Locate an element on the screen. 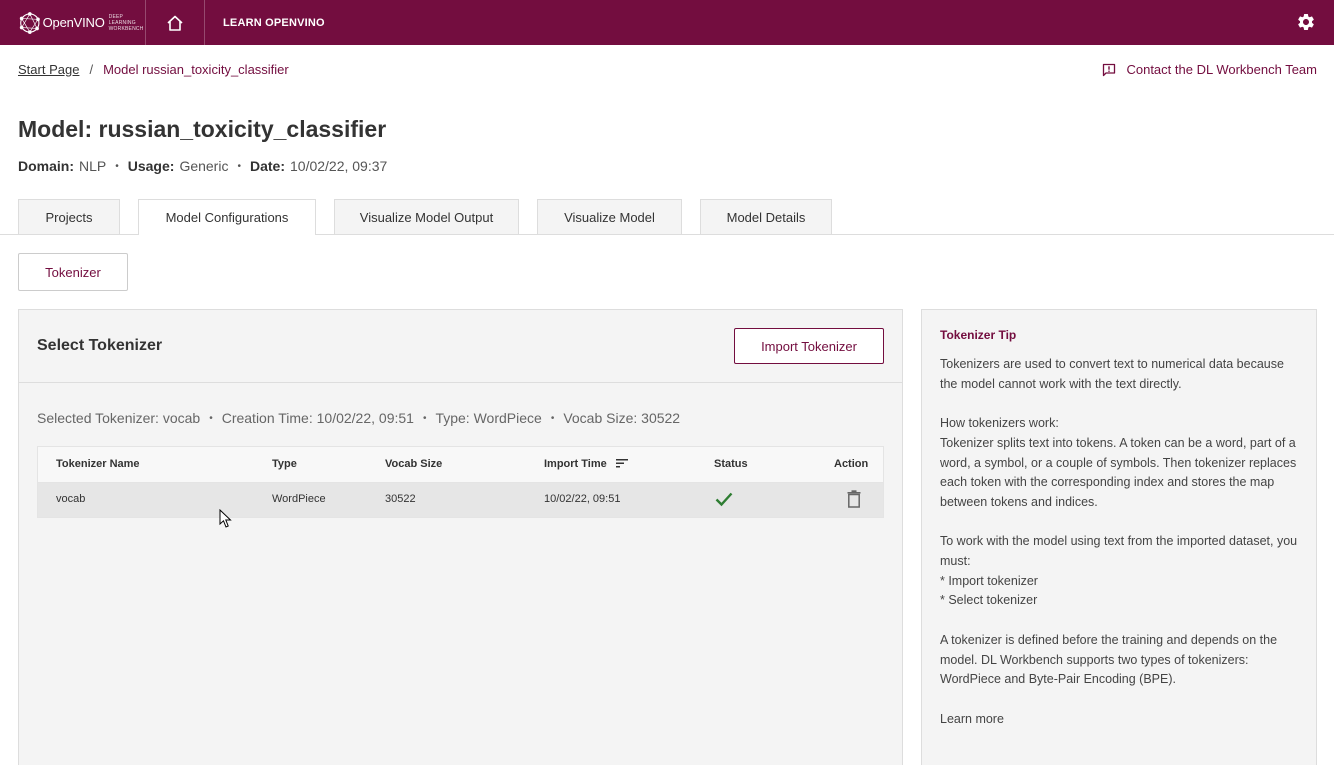  selected-creation-time: Creation Time: 10/02/22, 09:51 is located at coordinates (317, 418).